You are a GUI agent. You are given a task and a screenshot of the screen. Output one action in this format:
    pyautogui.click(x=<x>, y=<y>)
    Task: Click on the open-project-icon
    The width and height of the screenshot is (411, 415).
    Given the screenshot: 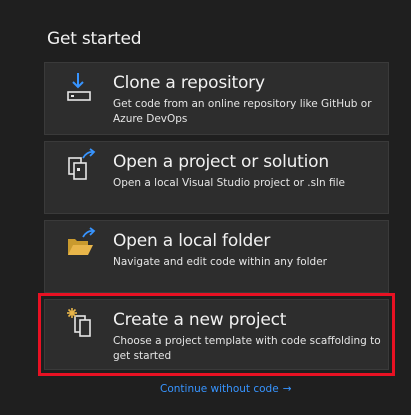 What is the action you would take?
    pyautogui.click(x=82, y=165)
    